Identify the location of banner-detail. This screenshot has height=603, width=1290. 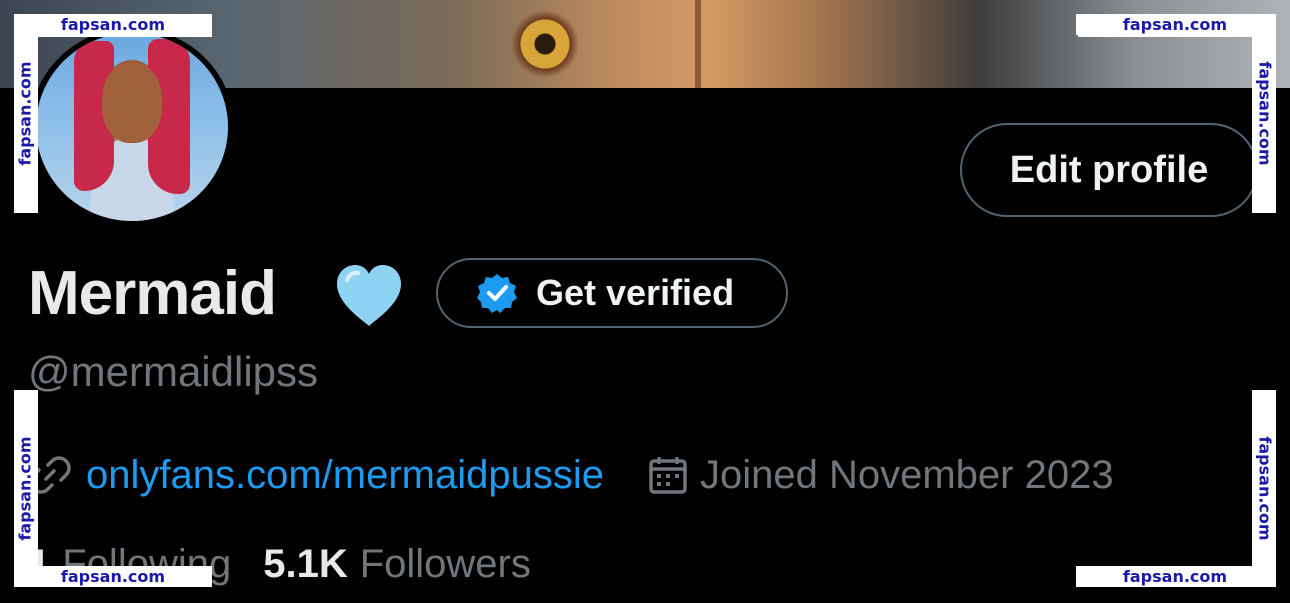
(698, 44).